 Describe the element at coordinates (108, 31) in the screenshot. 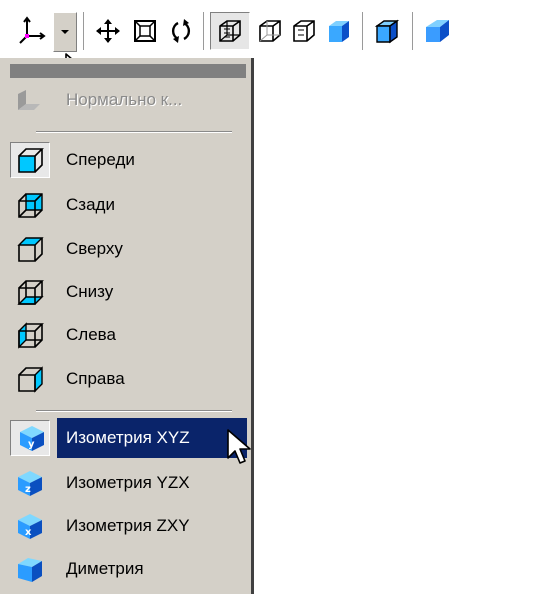

I see `pan-icon` at that location.